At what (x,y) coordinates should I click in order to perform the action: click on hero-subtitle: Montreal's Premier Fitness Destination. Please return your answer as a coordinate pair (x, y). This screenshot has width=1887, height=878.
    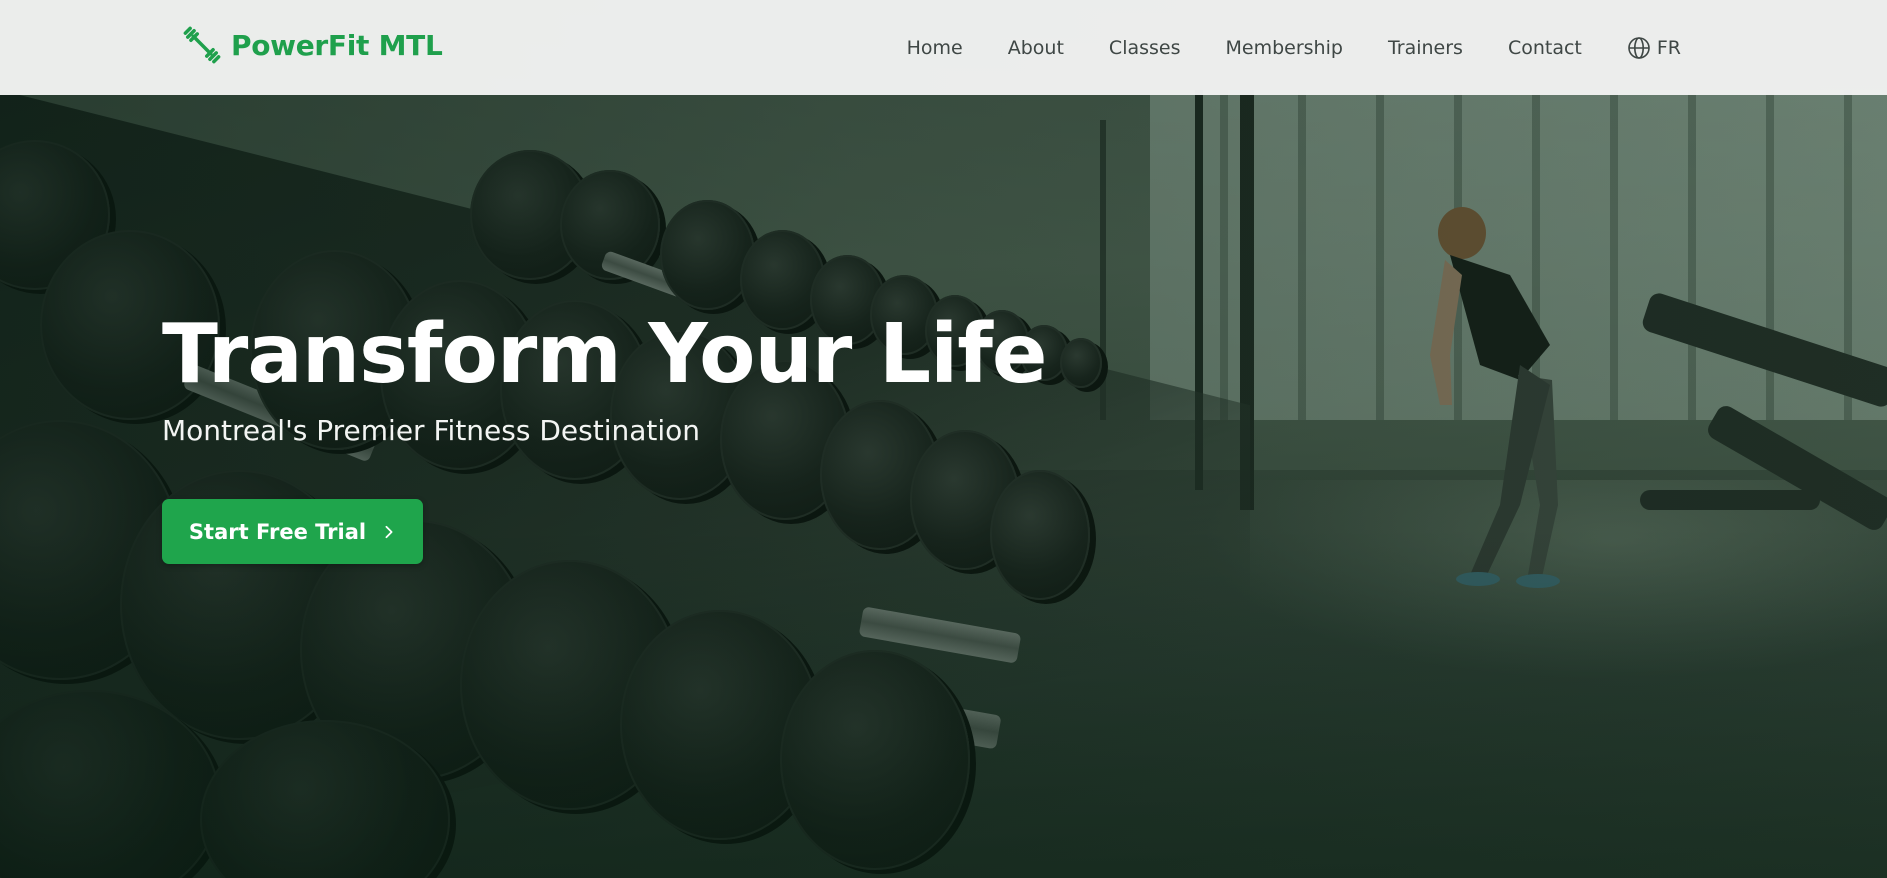
    Looking at the image, I should click on (431, 431).